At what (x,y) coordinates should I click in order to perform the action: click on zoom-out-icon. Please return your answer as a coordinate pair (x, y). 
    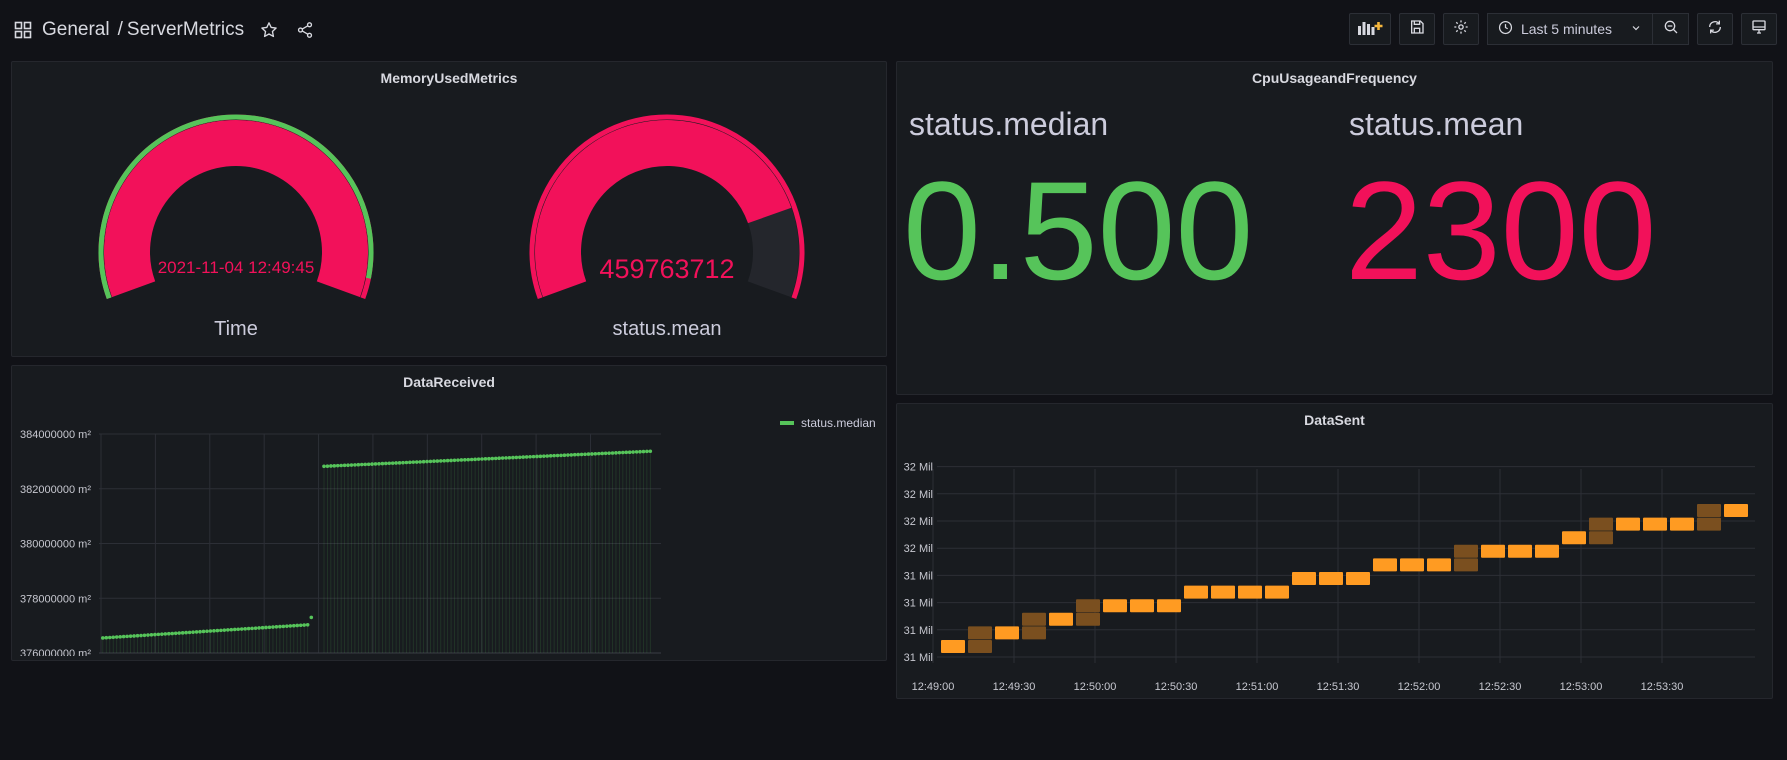
    Looking at the image, I should click on (1671, 29).